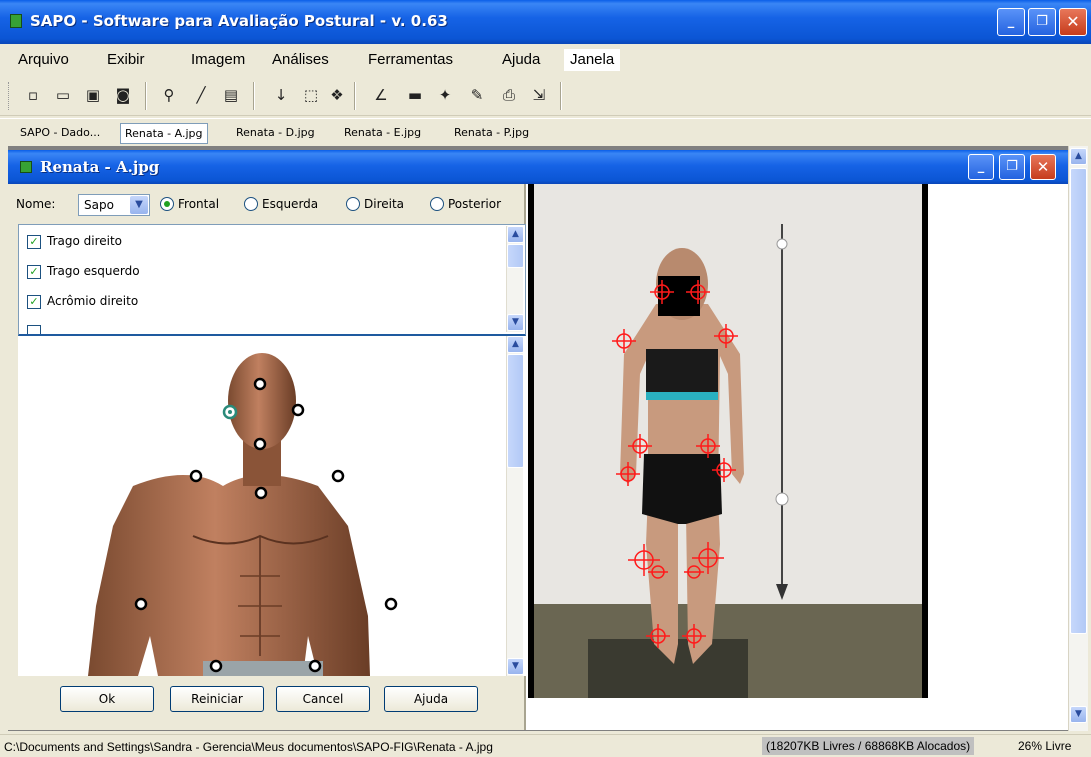 The height and width of the screenshot is (757, 1091). I want to click on help-button: Ajuda, so click(431, 699).